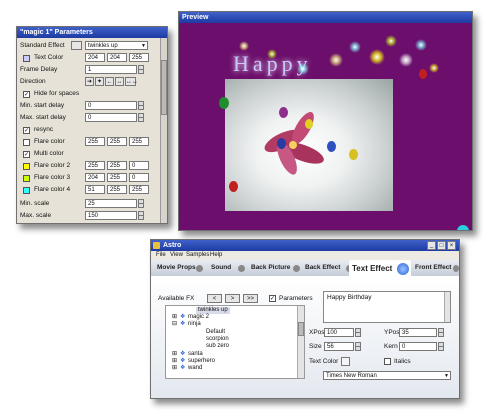 This screenshot has height=418, width=486. What do you see at coordinates (201, 361) in the screenshot?
I see `tree-item: superhero` at bounding box center [201, 361].